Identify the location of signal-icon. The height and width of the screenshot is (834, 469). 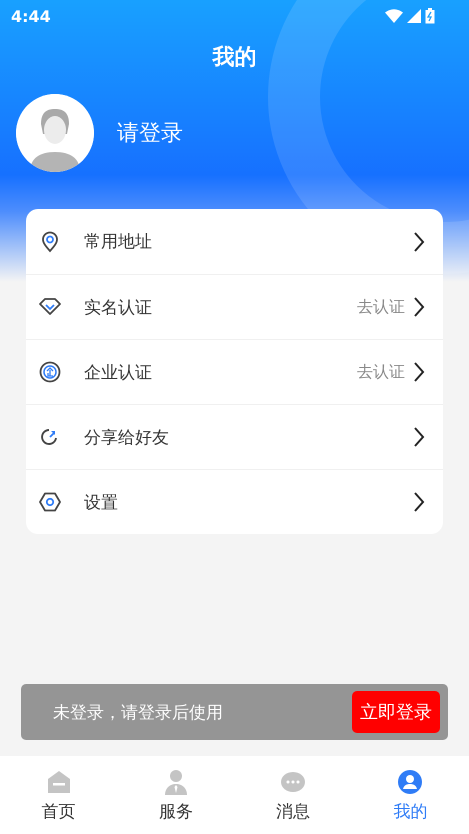
(414, 16).